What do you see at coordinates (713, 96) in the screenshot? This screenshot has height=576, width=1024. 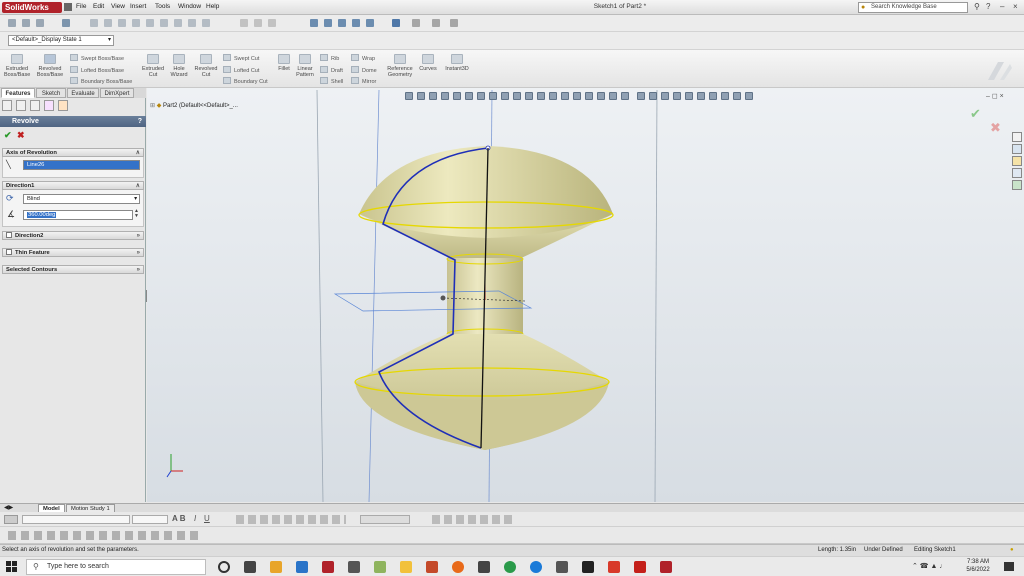 I see `isometric-view-icon` at bounding box center [713, 96].